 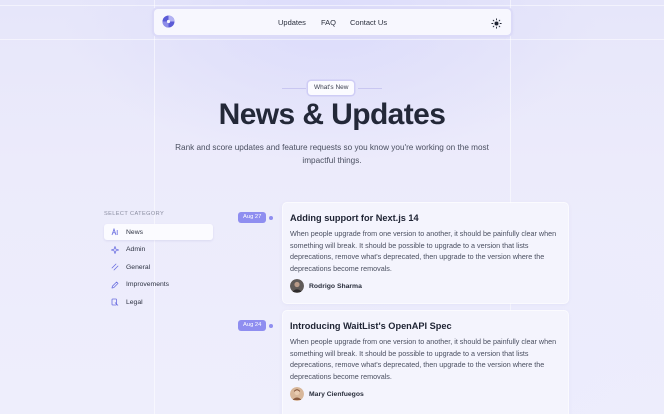 I want to click on sparkle-icon, so click(x=115, y=249).